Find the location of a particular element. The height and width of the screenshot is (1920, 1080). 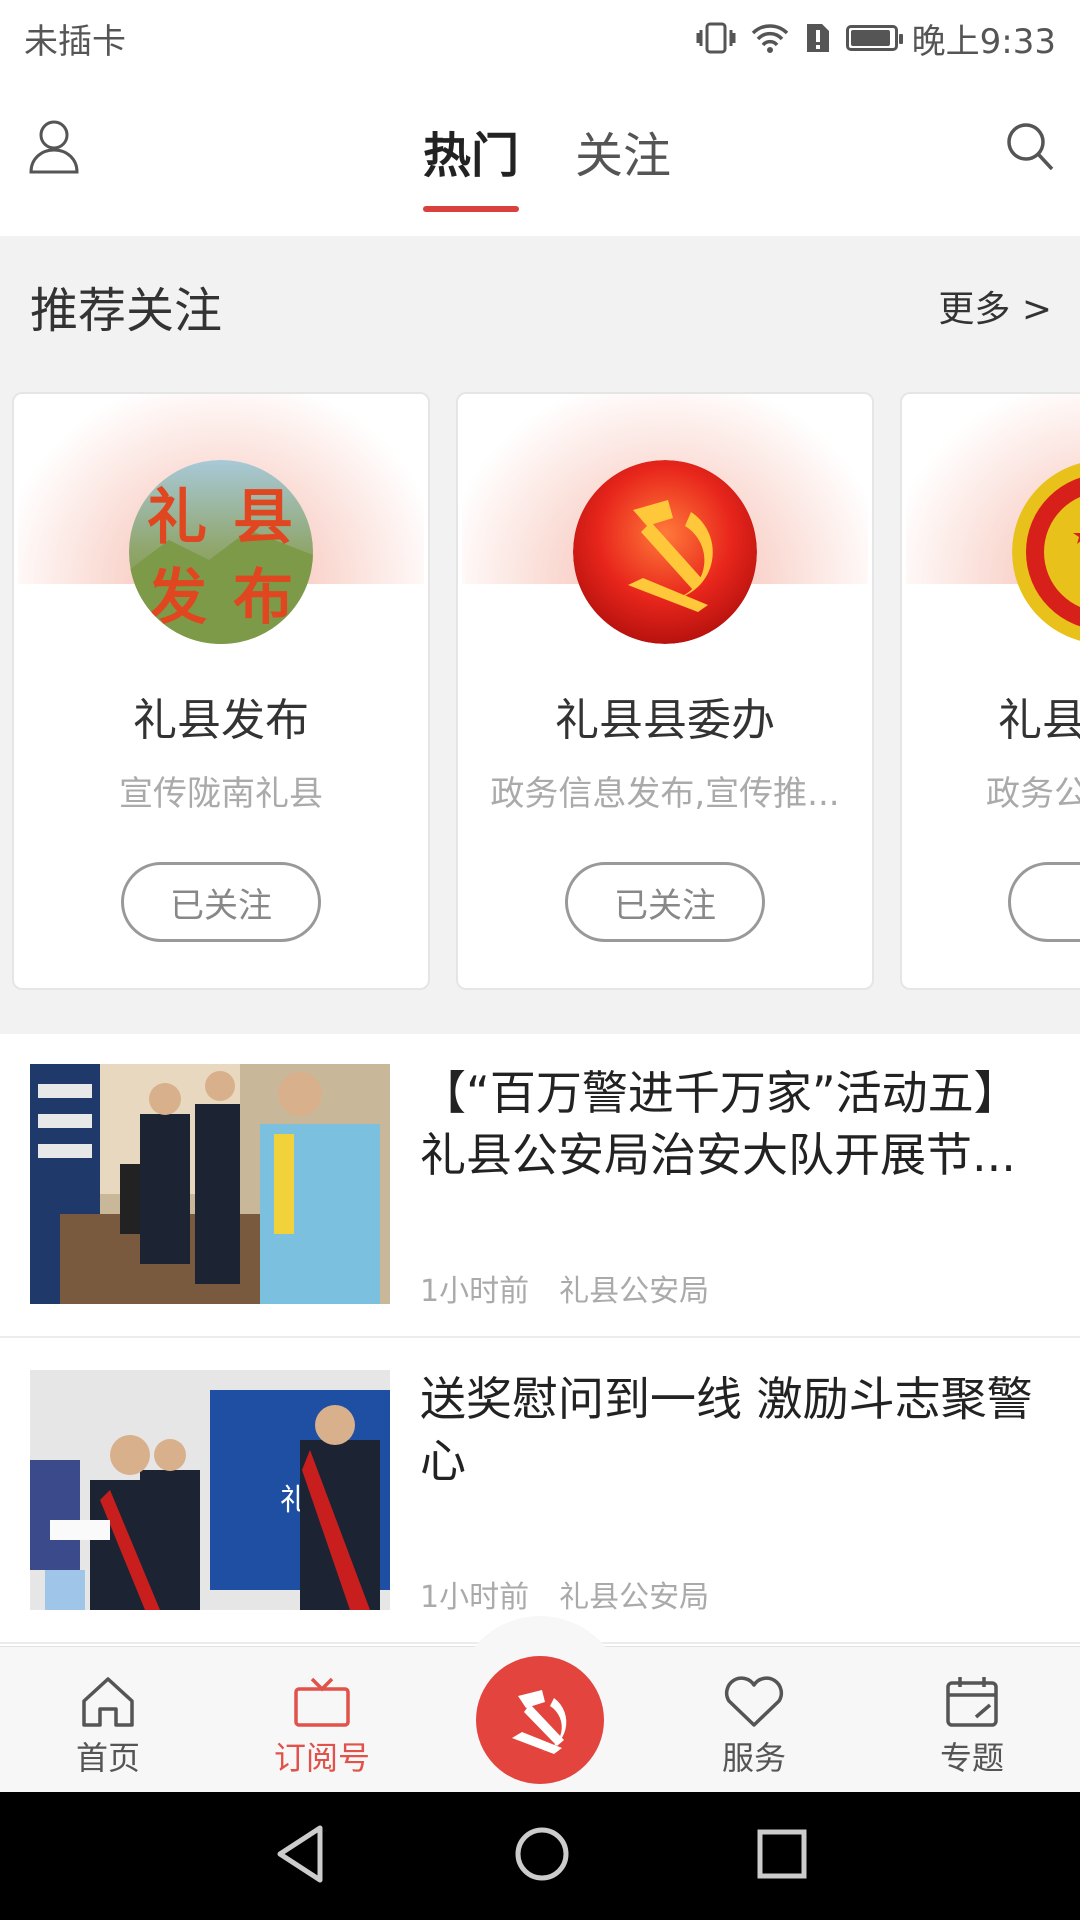

svg-text: 县 is located at coordinates (263, 518).